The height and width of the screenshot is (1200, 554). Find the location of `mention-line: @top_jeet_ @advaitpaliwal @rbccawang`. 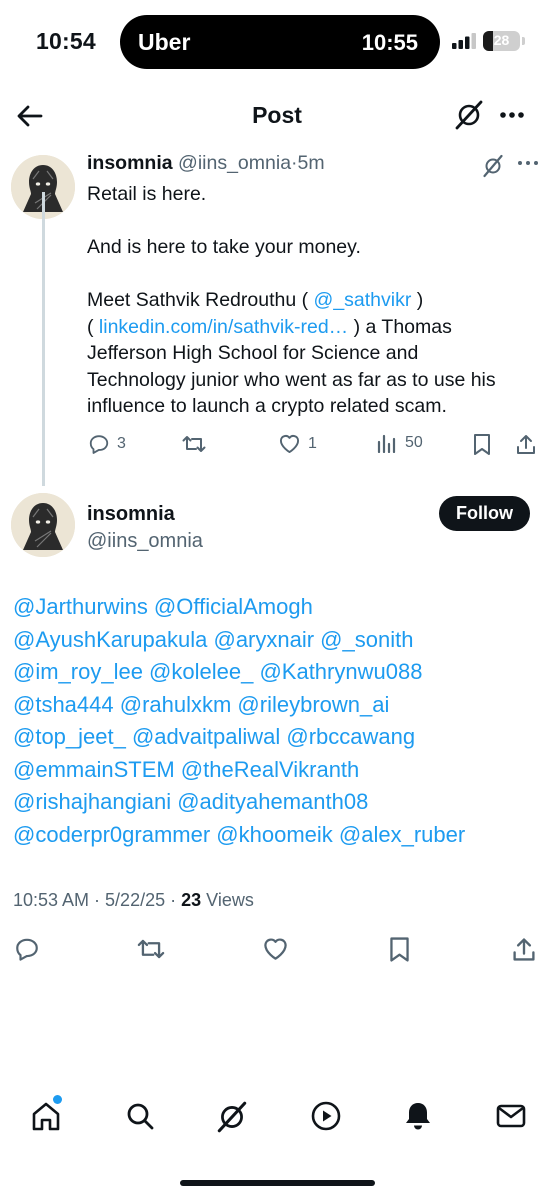

mention-line: @top_jeet_ @advaitpaliwal @rbccawang is located at coordinates (278, 737).